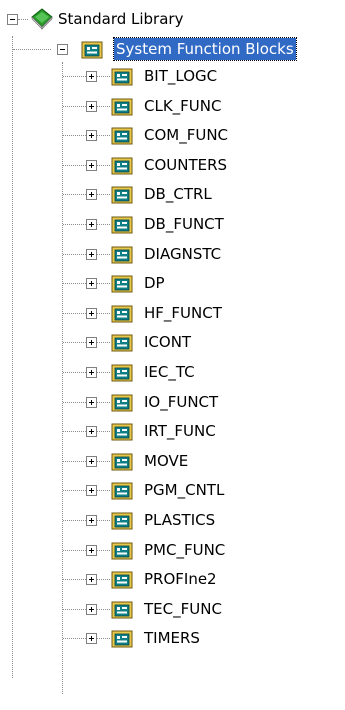 This screenshot has height=710, width=345. I want to click on tree-node-label: TIMERS, so click(172, 638).